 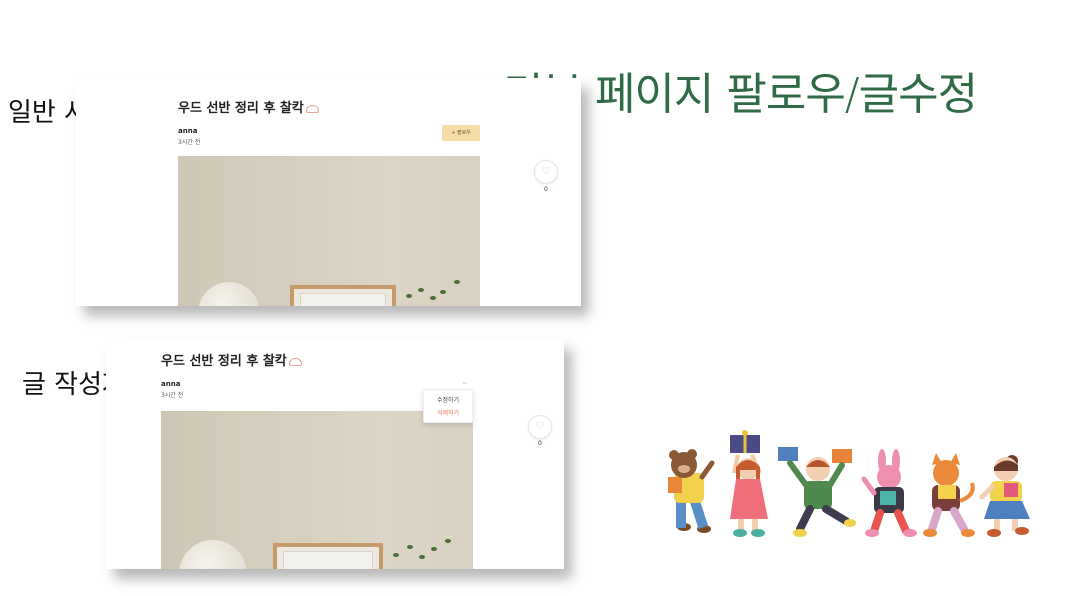 I want to click on girl-character, so click(x=749, y=483).